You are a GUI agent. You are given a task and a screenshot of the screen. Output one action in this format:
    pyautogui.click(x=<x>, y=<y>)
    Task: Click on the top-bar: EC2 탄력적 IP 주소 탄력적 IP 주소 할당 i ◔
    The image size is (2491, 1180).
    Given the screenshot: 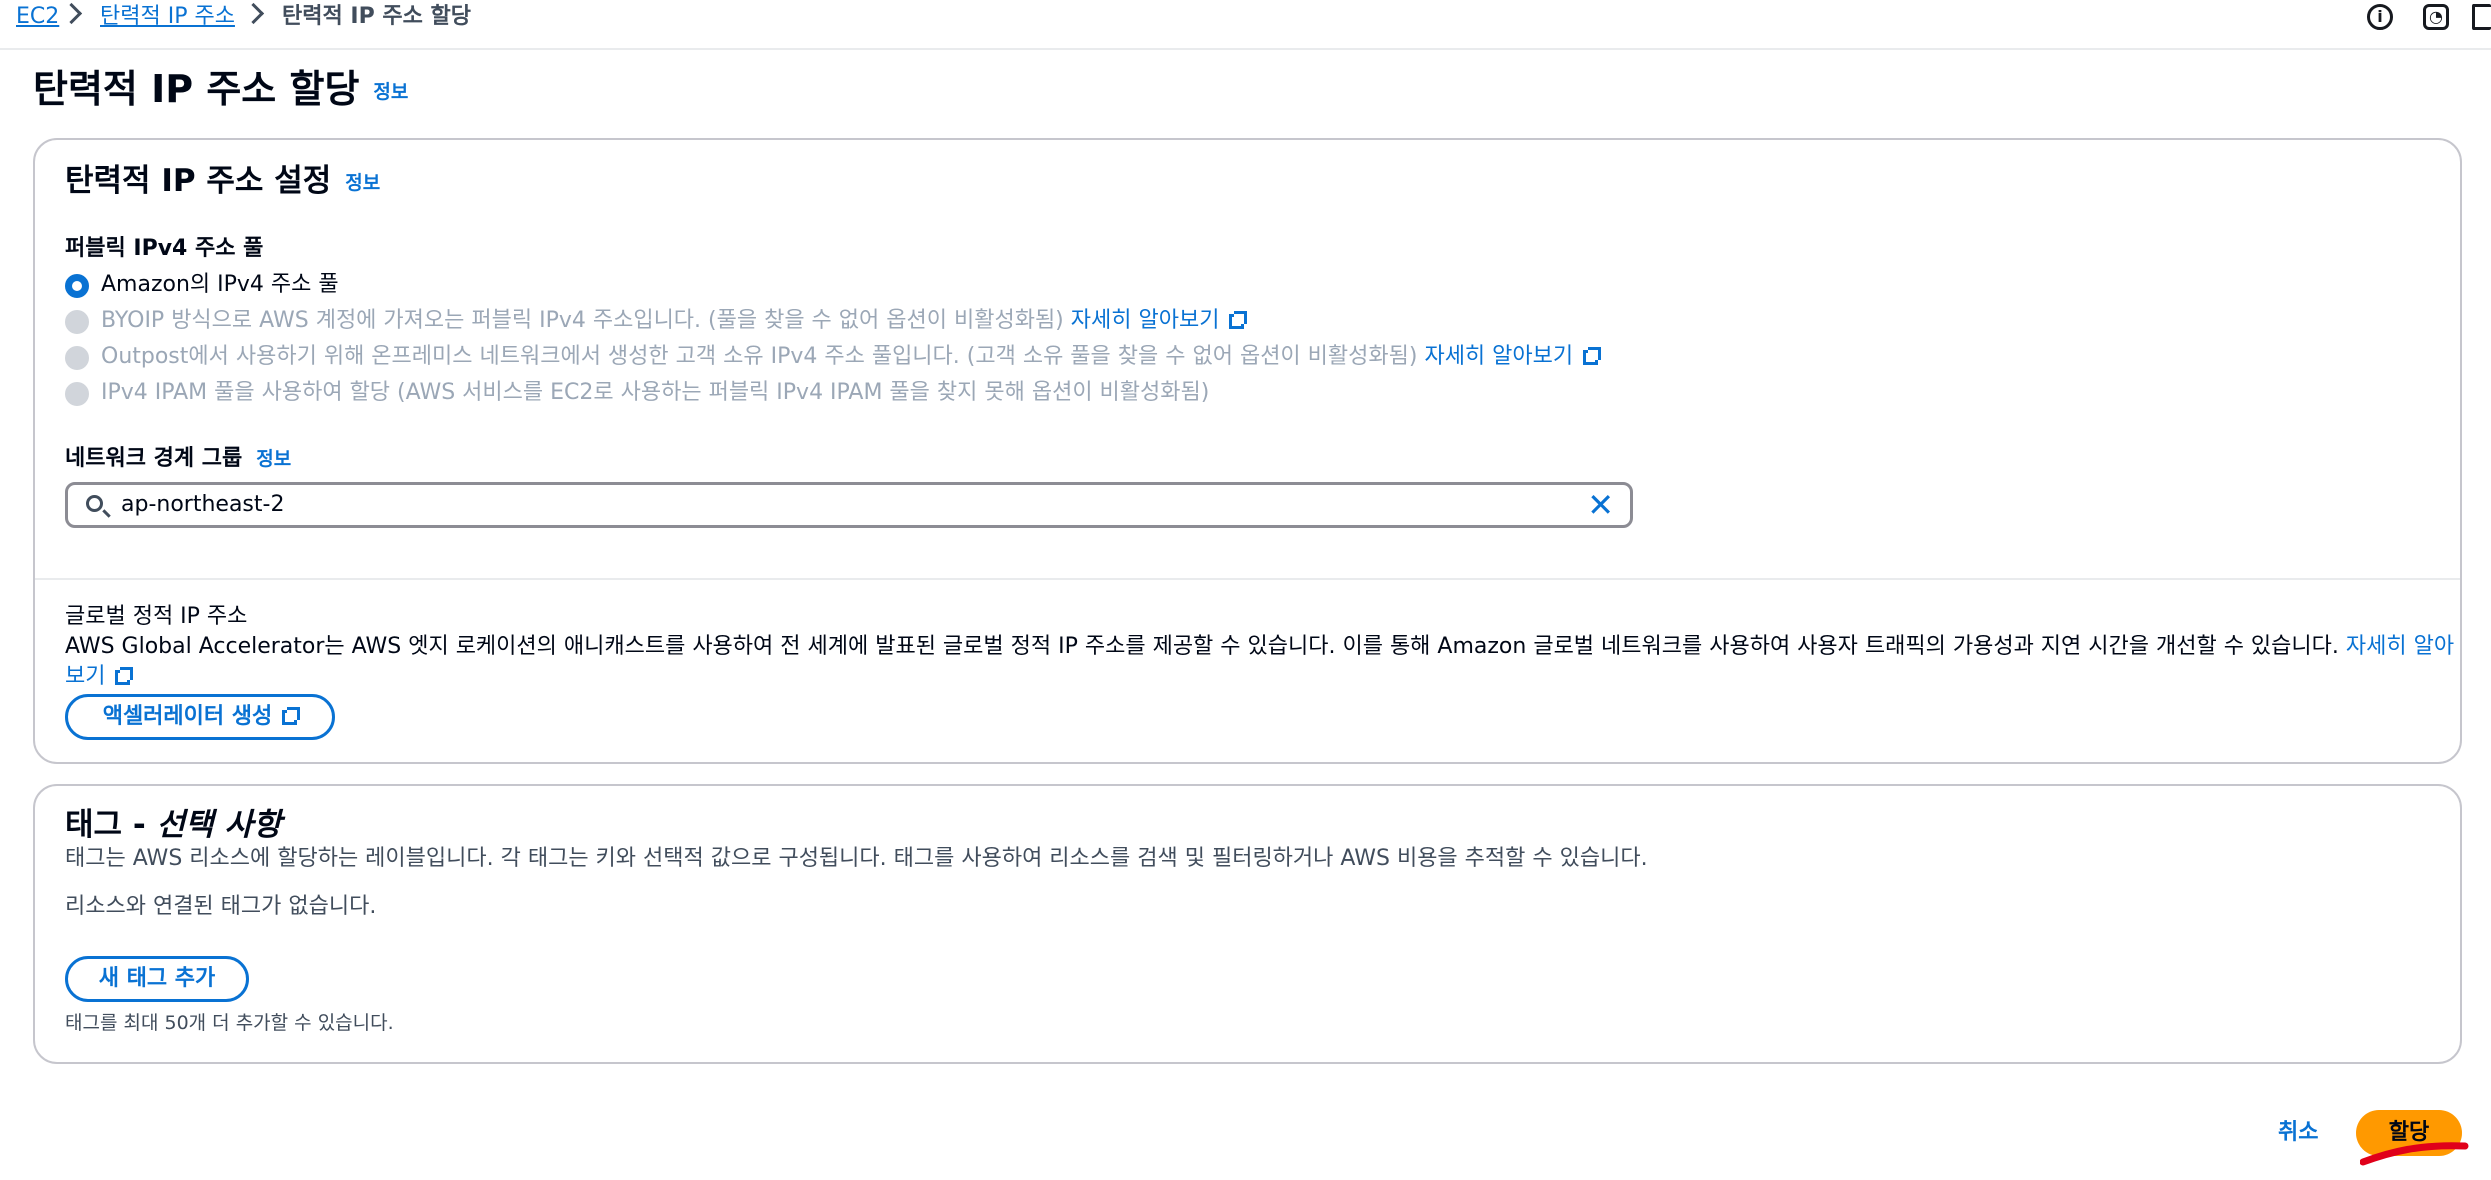 What is the action you would take?
    pyautogui.click(x=1245, y=25)
    